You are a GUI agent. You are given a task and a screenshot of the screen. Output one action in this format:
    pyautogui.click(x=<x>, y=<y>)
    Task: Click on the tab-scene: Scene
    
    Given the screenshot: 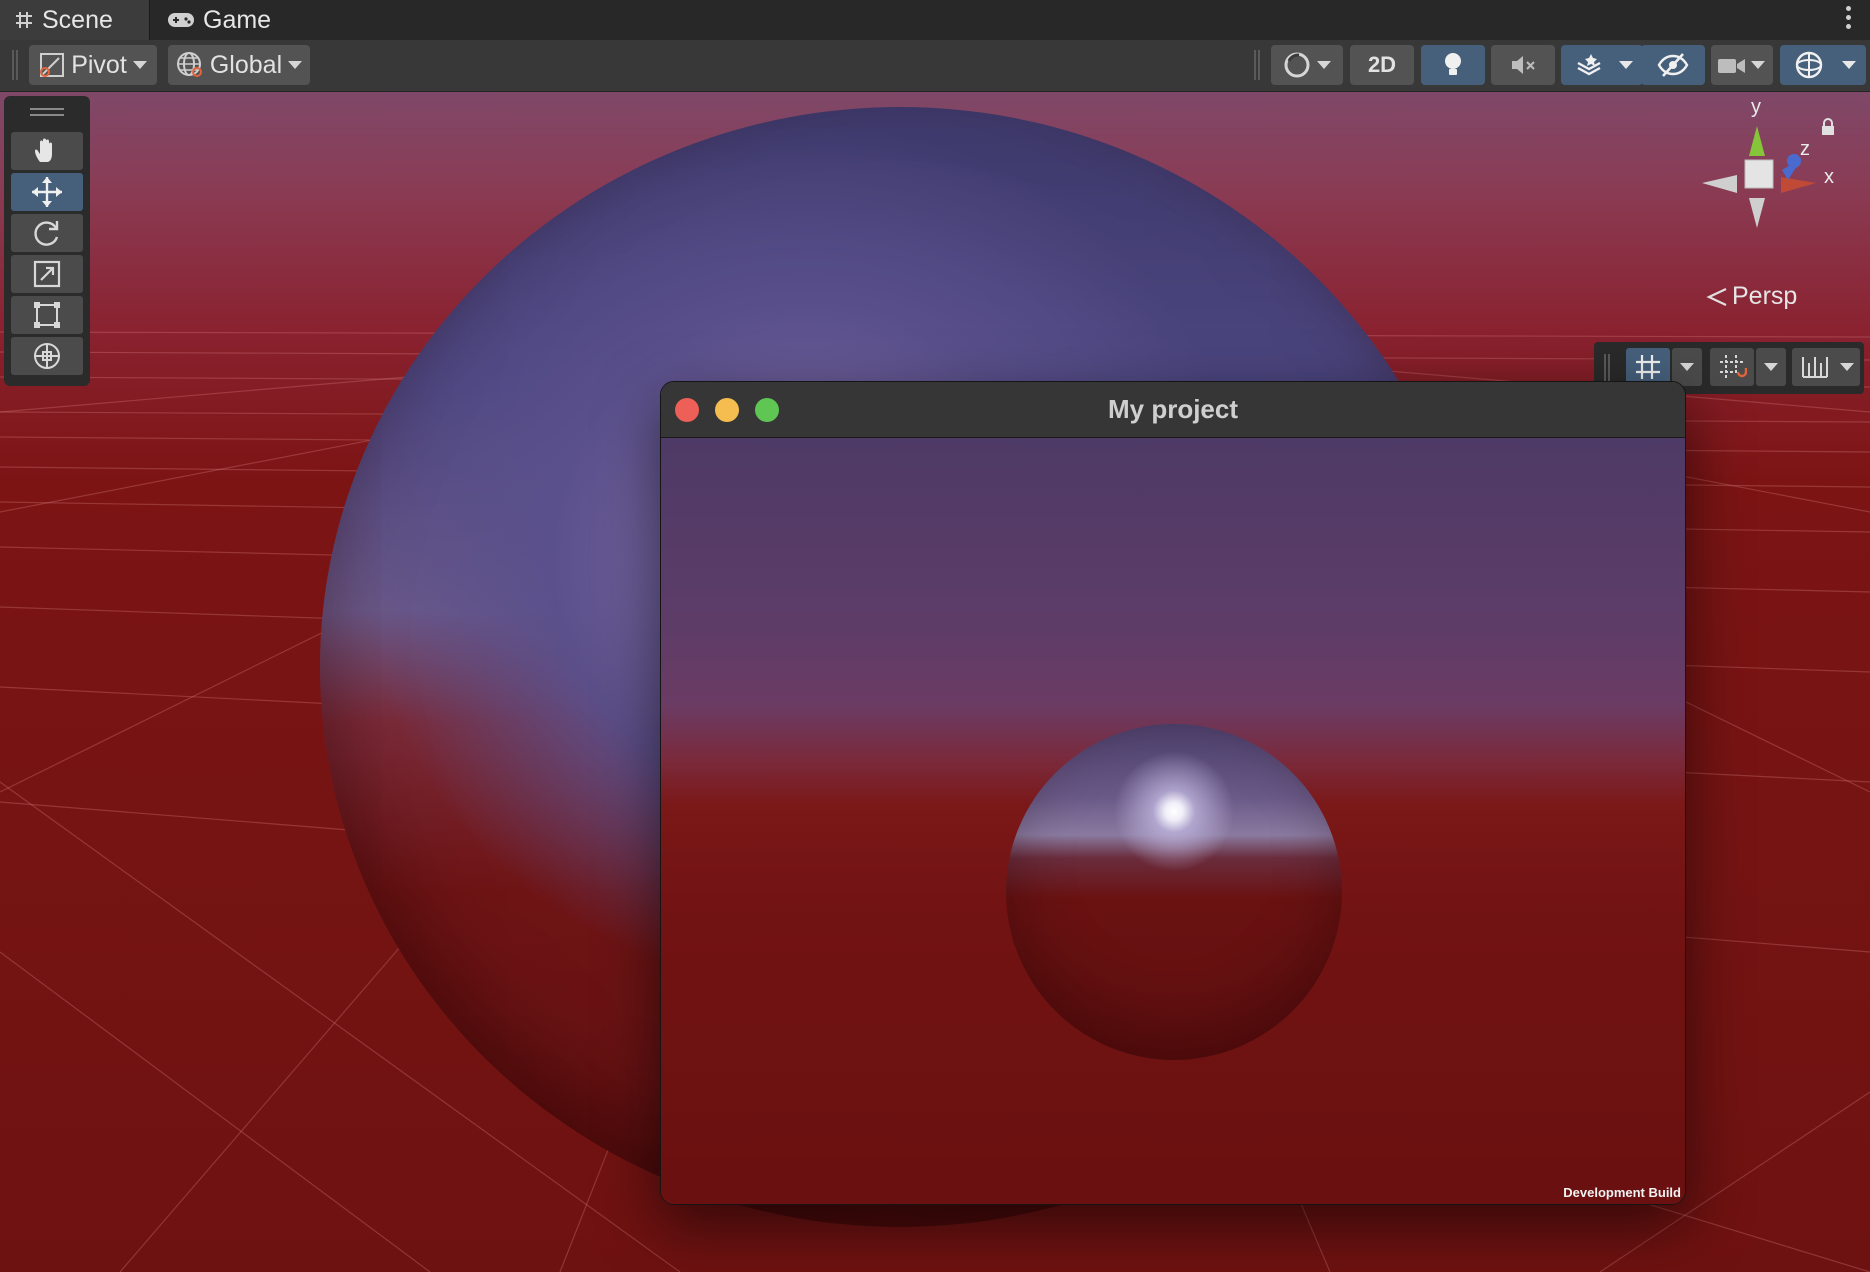 What is the action you would take?
    pyautogui.click(x=75, y=20)
    